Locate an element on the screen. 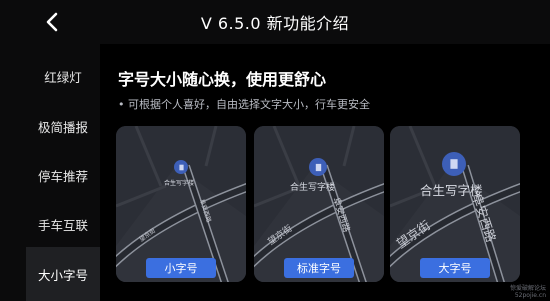 Image resolution: width=550 pixels, height=301 pixels. font-size-option-small: 合生写字楼 望京街 阜安西路 小字号 is located at coordinates (181, 204).